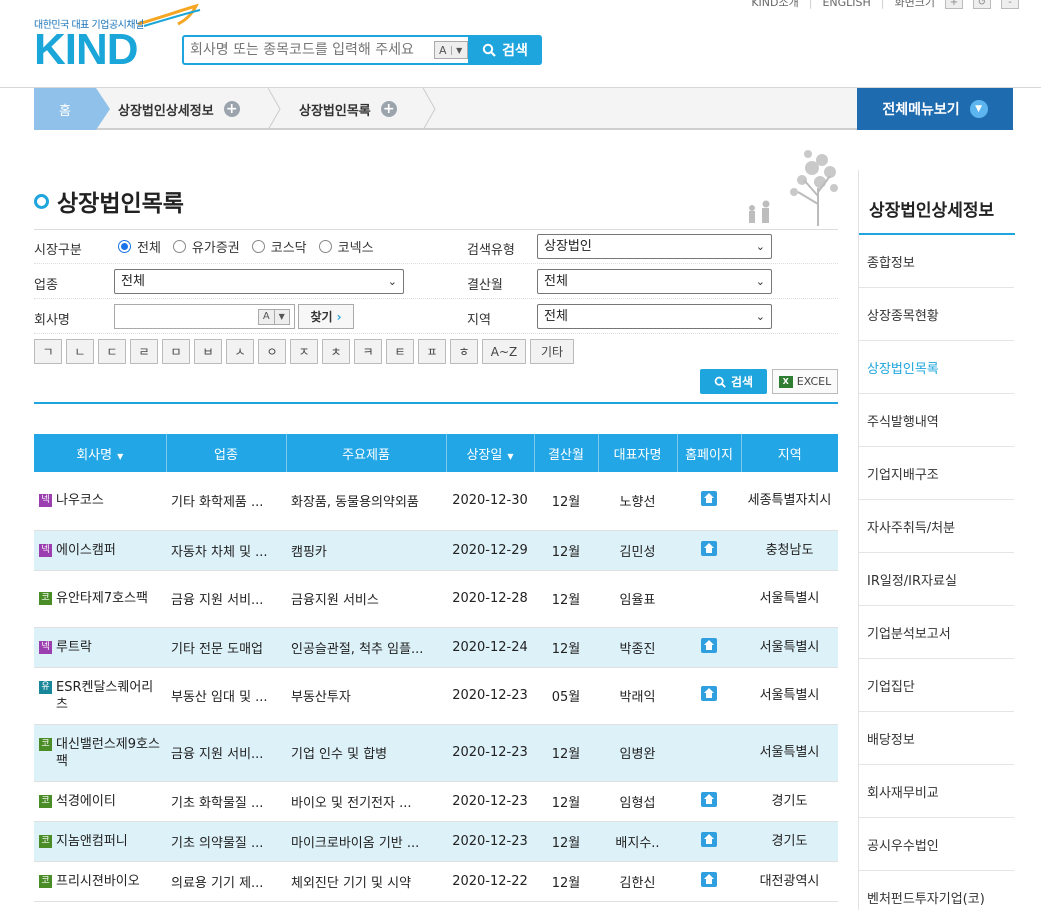 This screenshot has height=910, width=1041. What do you see at coordinates (279, 246) in the screenshot?
I see `market-radio-kosdaq: 코스닥` at bounding box center [279, 246].